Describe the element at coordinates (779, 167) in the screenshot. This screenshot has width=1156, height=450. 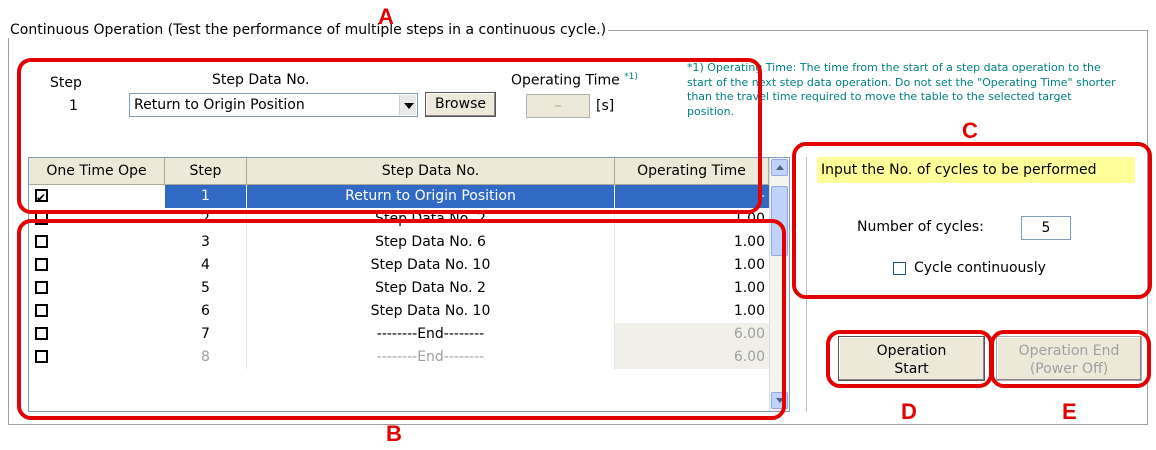
I see `scroll-up-icon` at that location.